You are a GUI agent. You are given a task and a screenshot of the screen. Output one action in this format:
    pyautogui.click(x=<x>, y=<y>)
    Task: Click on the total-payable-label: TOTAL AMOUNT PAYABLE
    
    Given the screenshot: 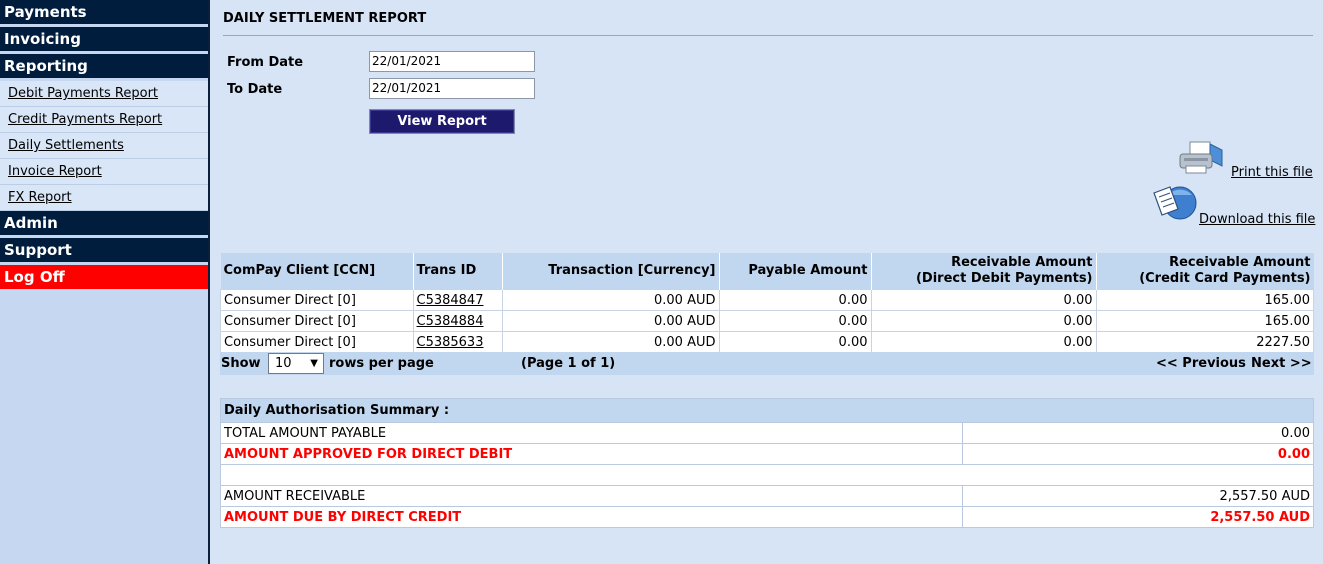 What is the action you would take?
    pyautogui.click(x=591, y=433)
    